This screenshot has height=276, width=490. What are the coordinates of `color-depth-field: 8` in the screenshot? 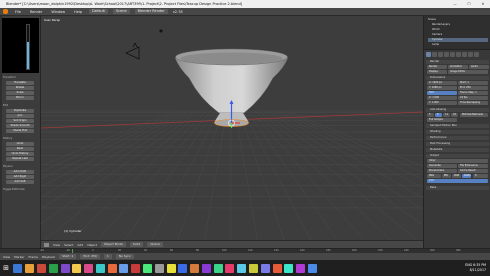 It's located at (480, 176).